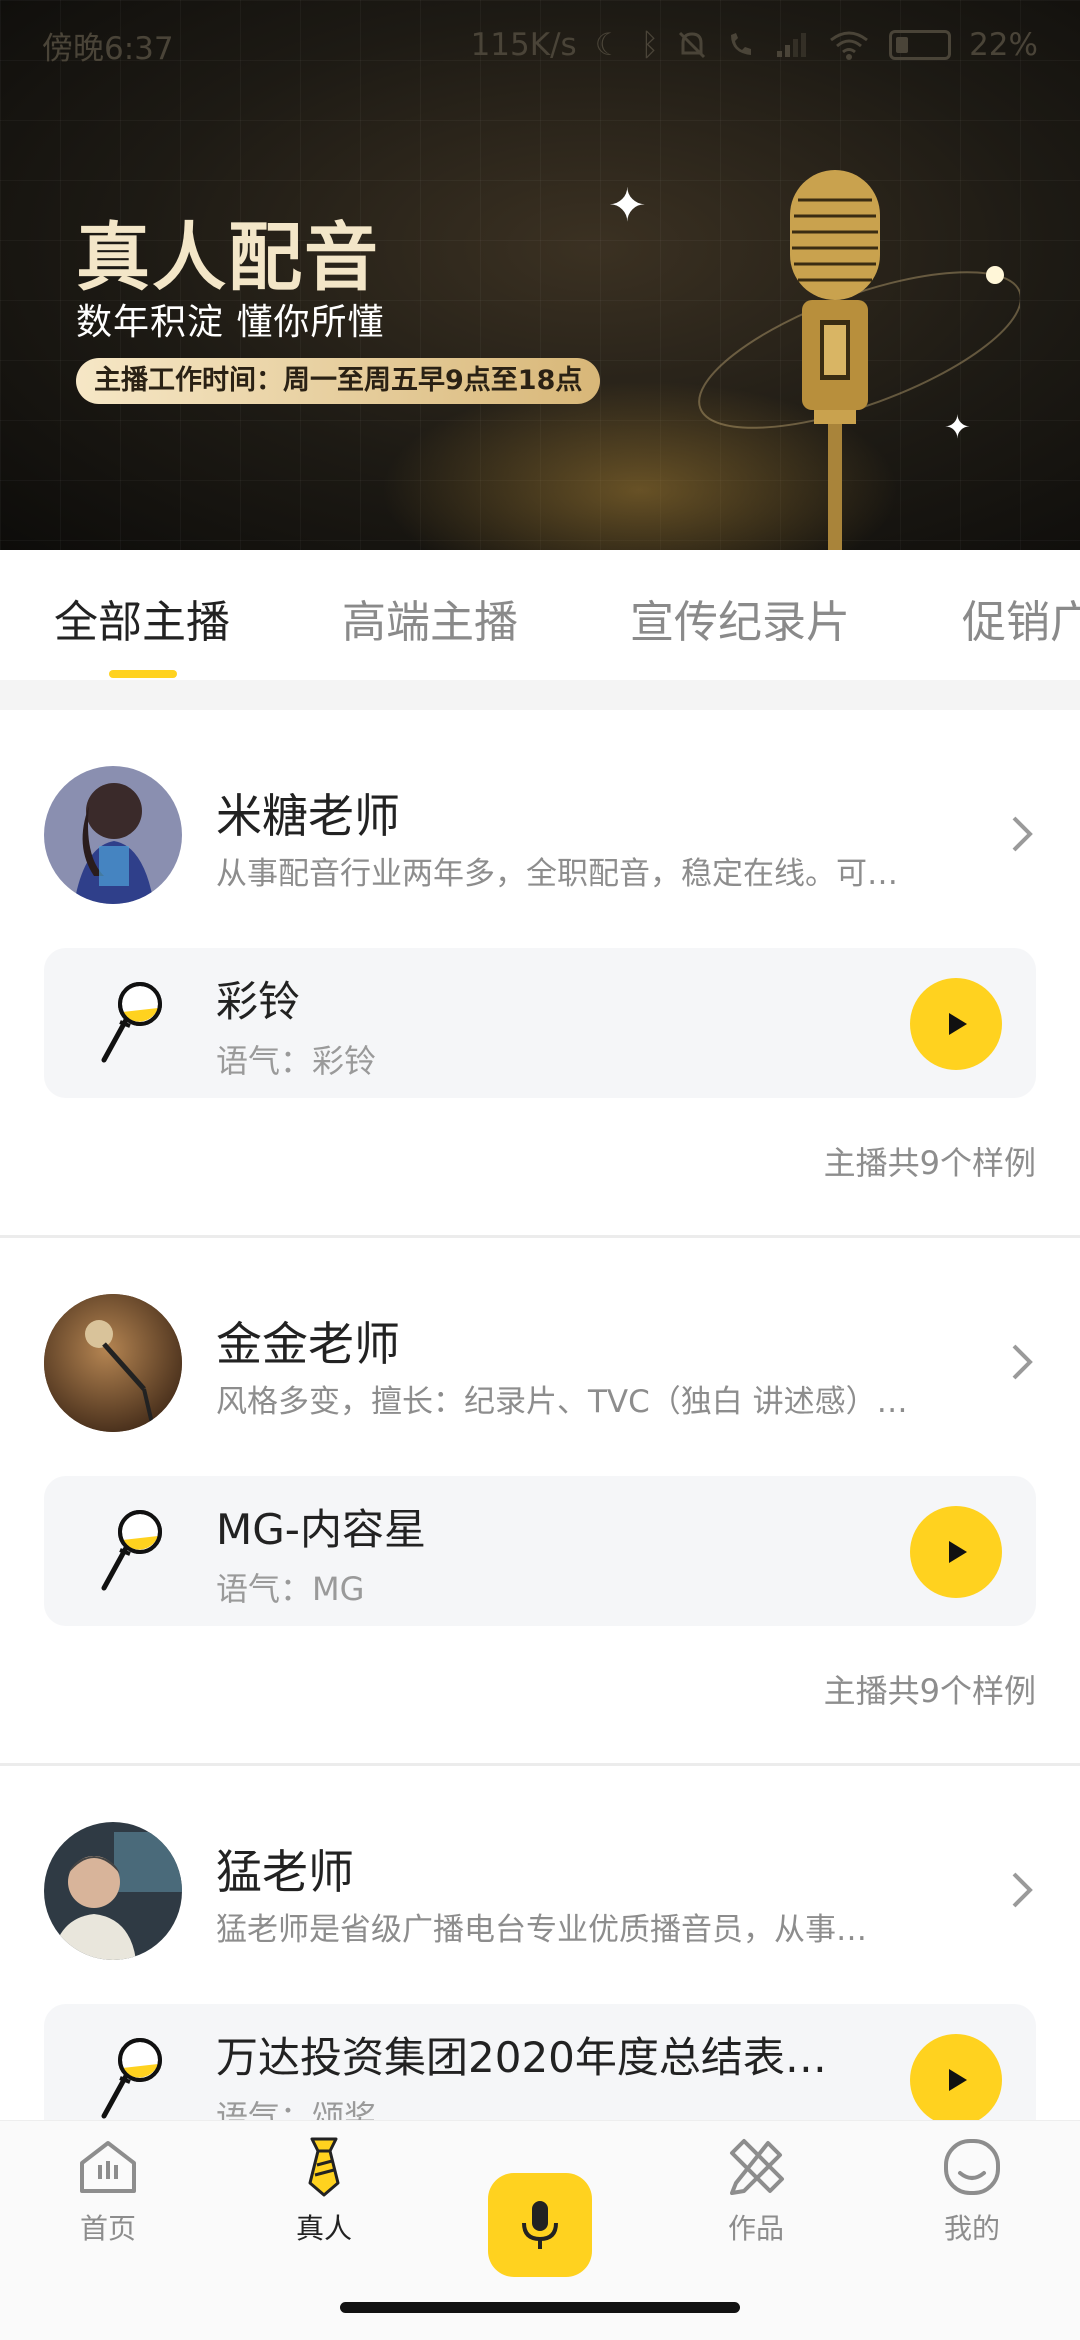 The image size is (1080, 2340). Describe the element at coordinates (108, 2167) in the screenshot. I see `home-icon` at that location.